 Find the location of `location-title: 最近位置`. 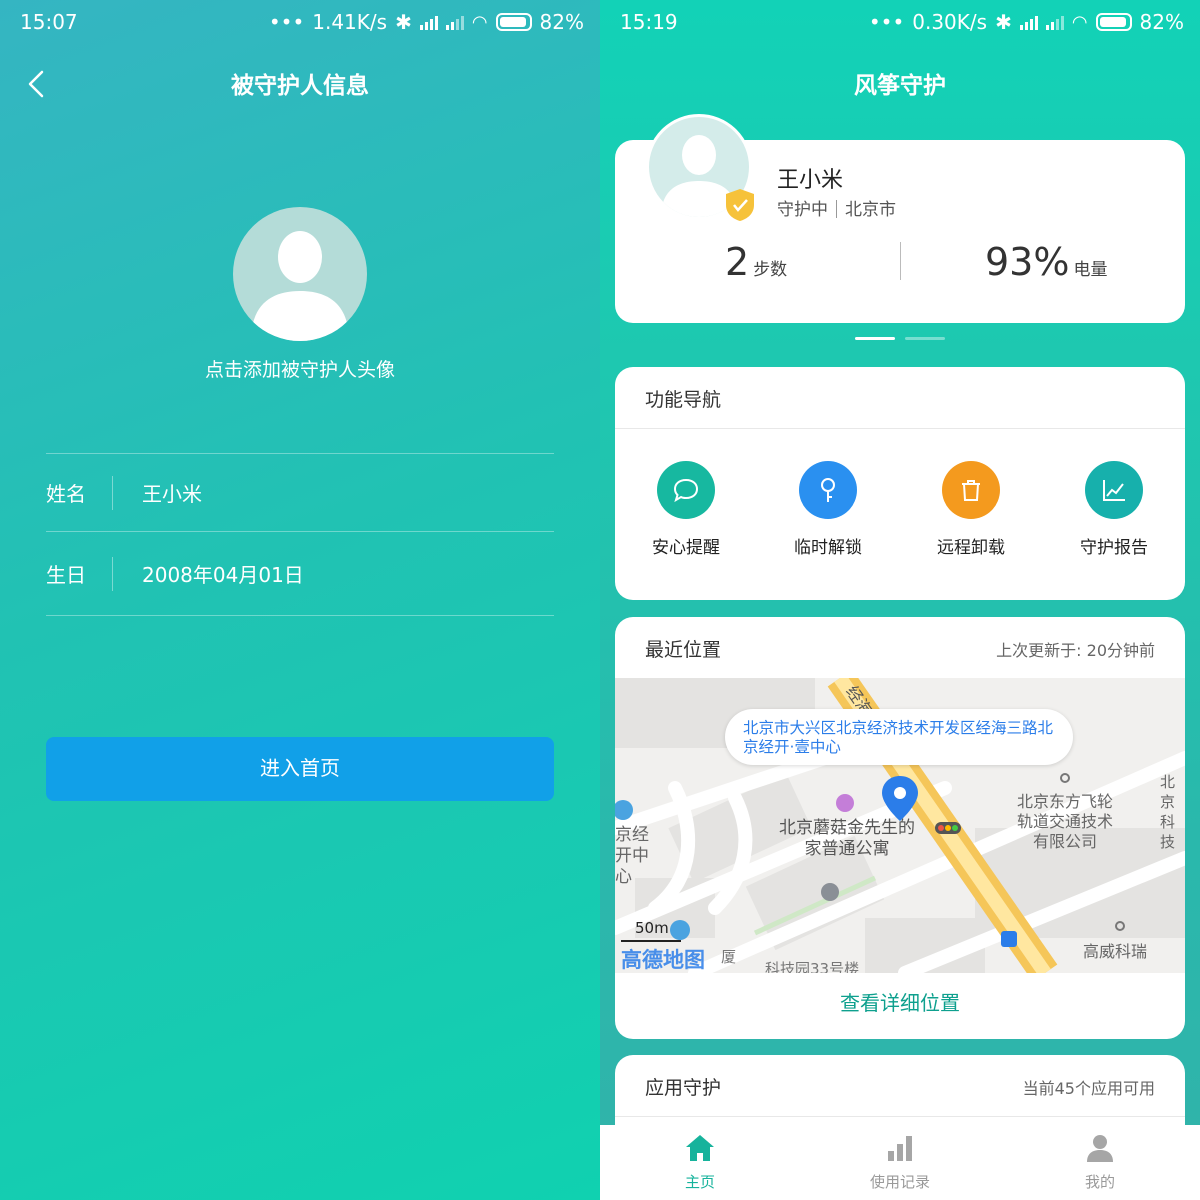

location-title: 最近位置 is located at coordinates (683, 650).